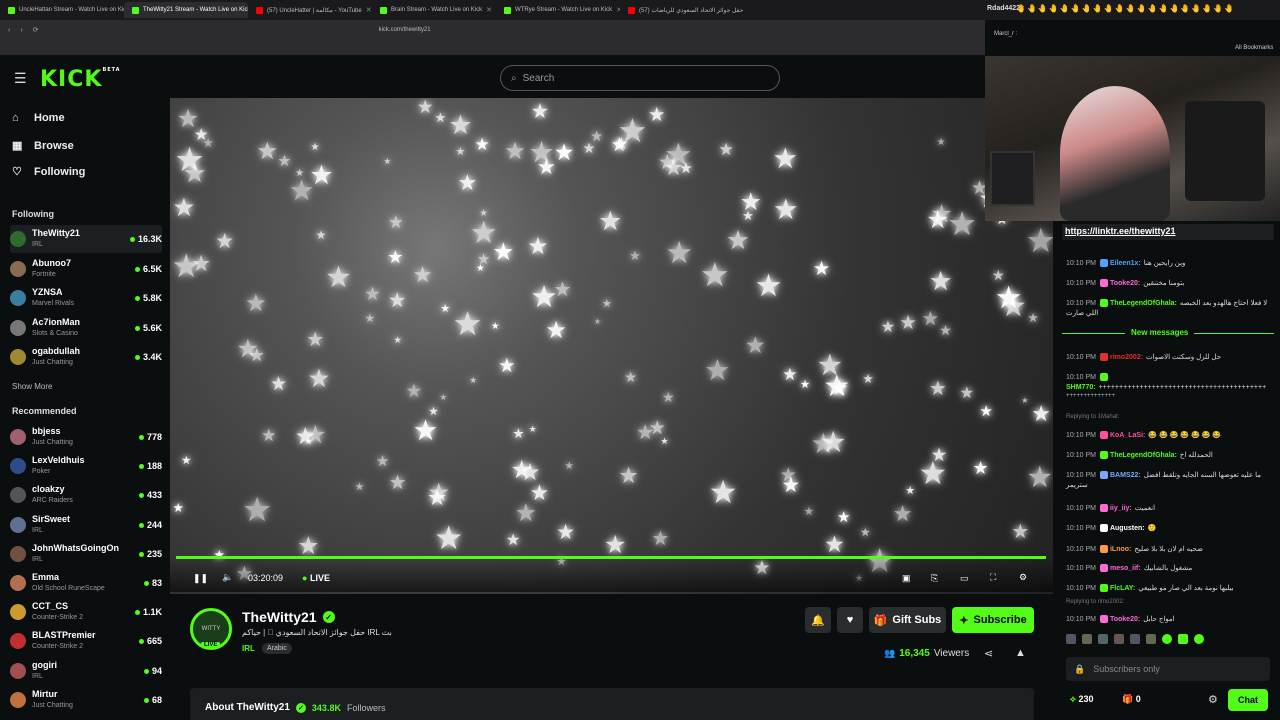  What do you see at coordinates (1248, 700) in the screenshot?
I see `chat-send-button: Chat` at bounding box center [1248, 700].